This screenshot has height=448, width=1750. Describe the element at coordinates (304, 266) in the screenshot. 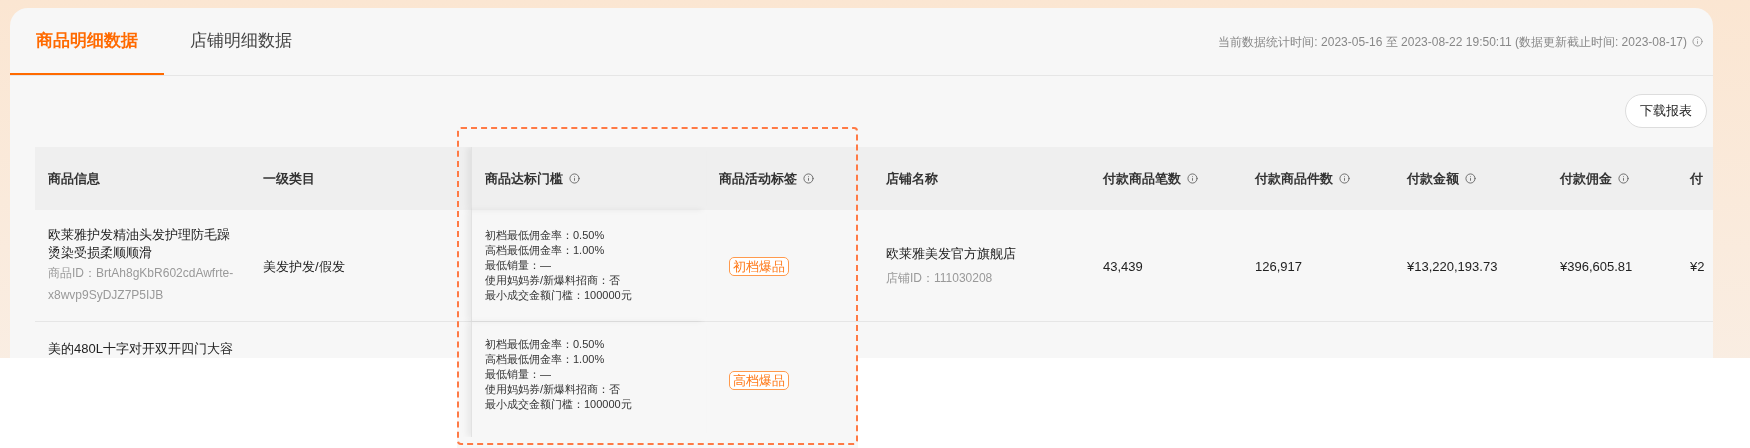

I see `category-text: 美发护发/假发` at that location.